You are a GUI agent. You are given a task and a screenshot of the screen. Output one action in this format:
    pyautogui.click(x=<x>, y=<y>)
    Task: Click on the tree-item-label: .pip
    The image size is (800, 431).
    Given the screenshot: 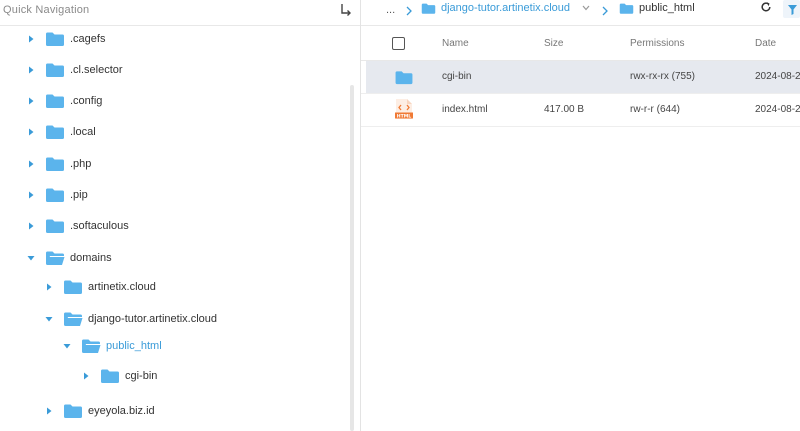 What is the action you would take?
    pyautogui.click(x=79, y=195)
    